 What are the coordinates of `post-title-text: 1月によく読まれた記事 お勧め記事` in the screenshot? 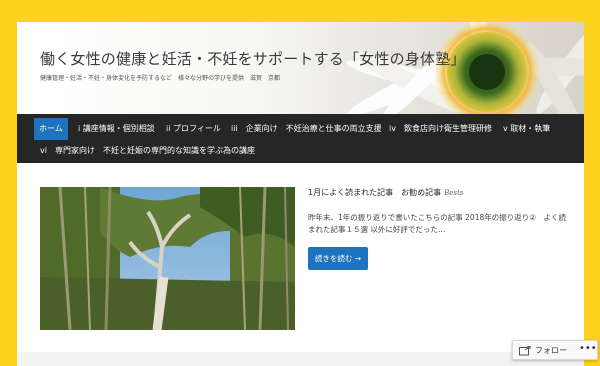 It's located at (374, 192).